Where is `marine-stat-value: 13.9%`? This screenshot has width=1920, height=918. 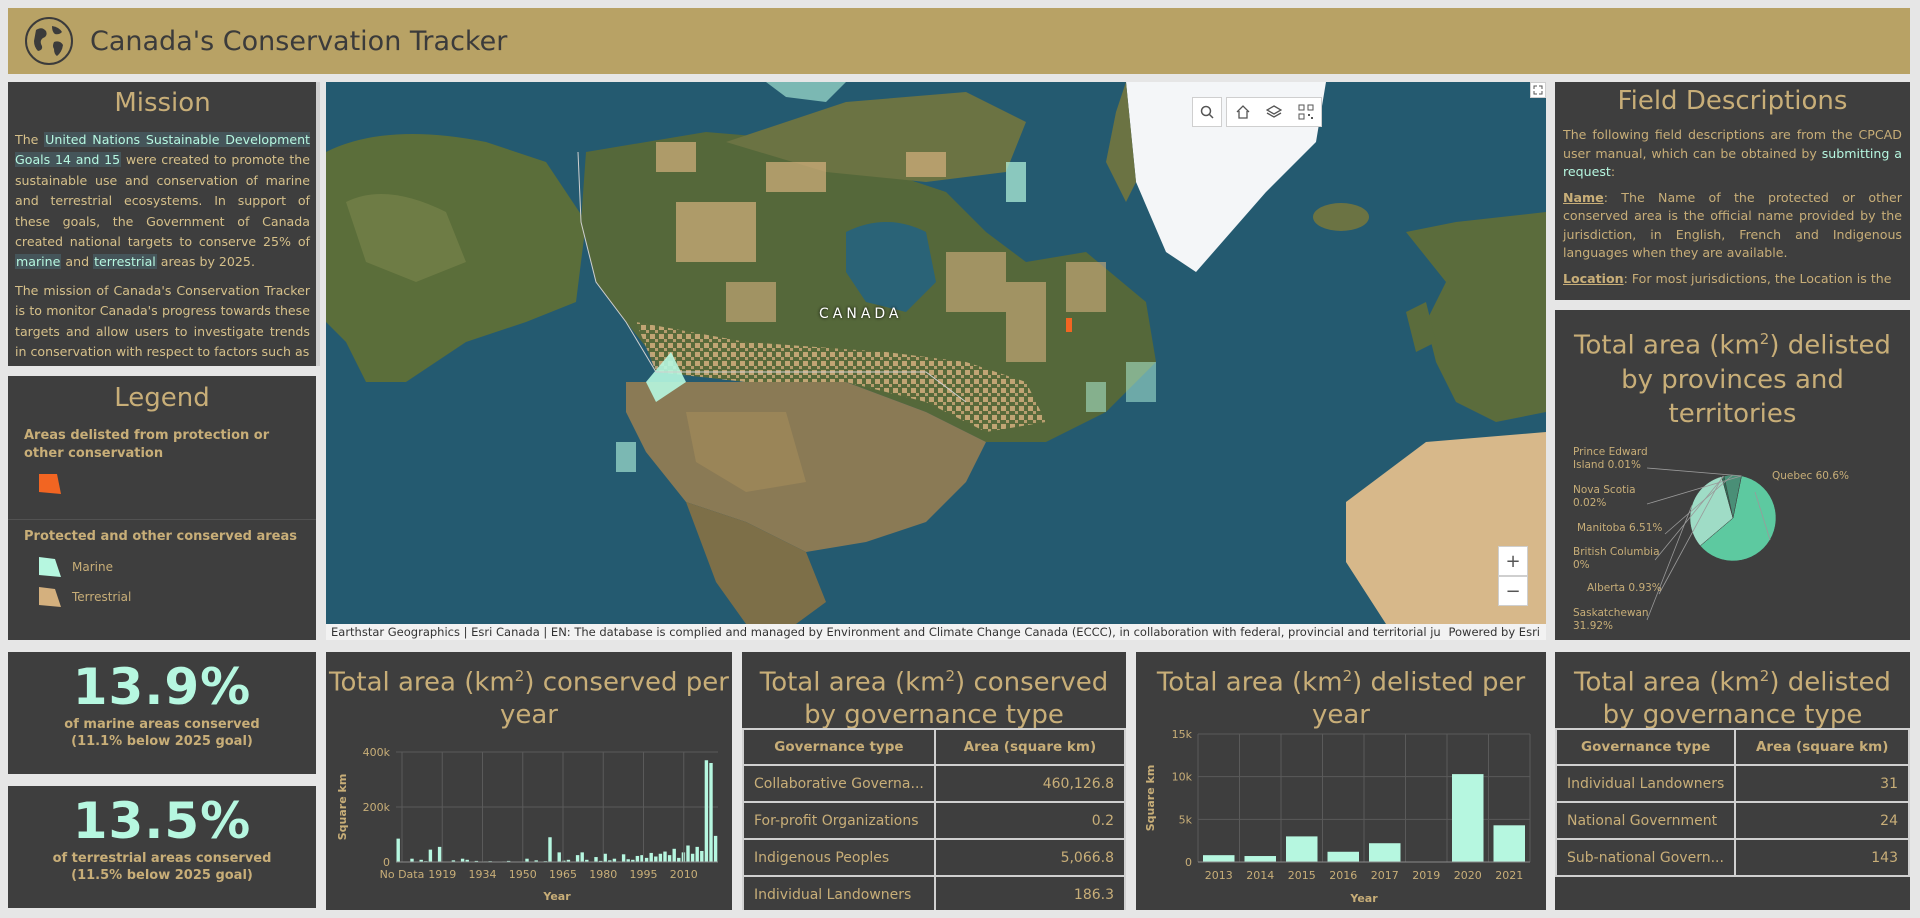 marine-stat-value: 13.9% is located at coordinates (162, 687).